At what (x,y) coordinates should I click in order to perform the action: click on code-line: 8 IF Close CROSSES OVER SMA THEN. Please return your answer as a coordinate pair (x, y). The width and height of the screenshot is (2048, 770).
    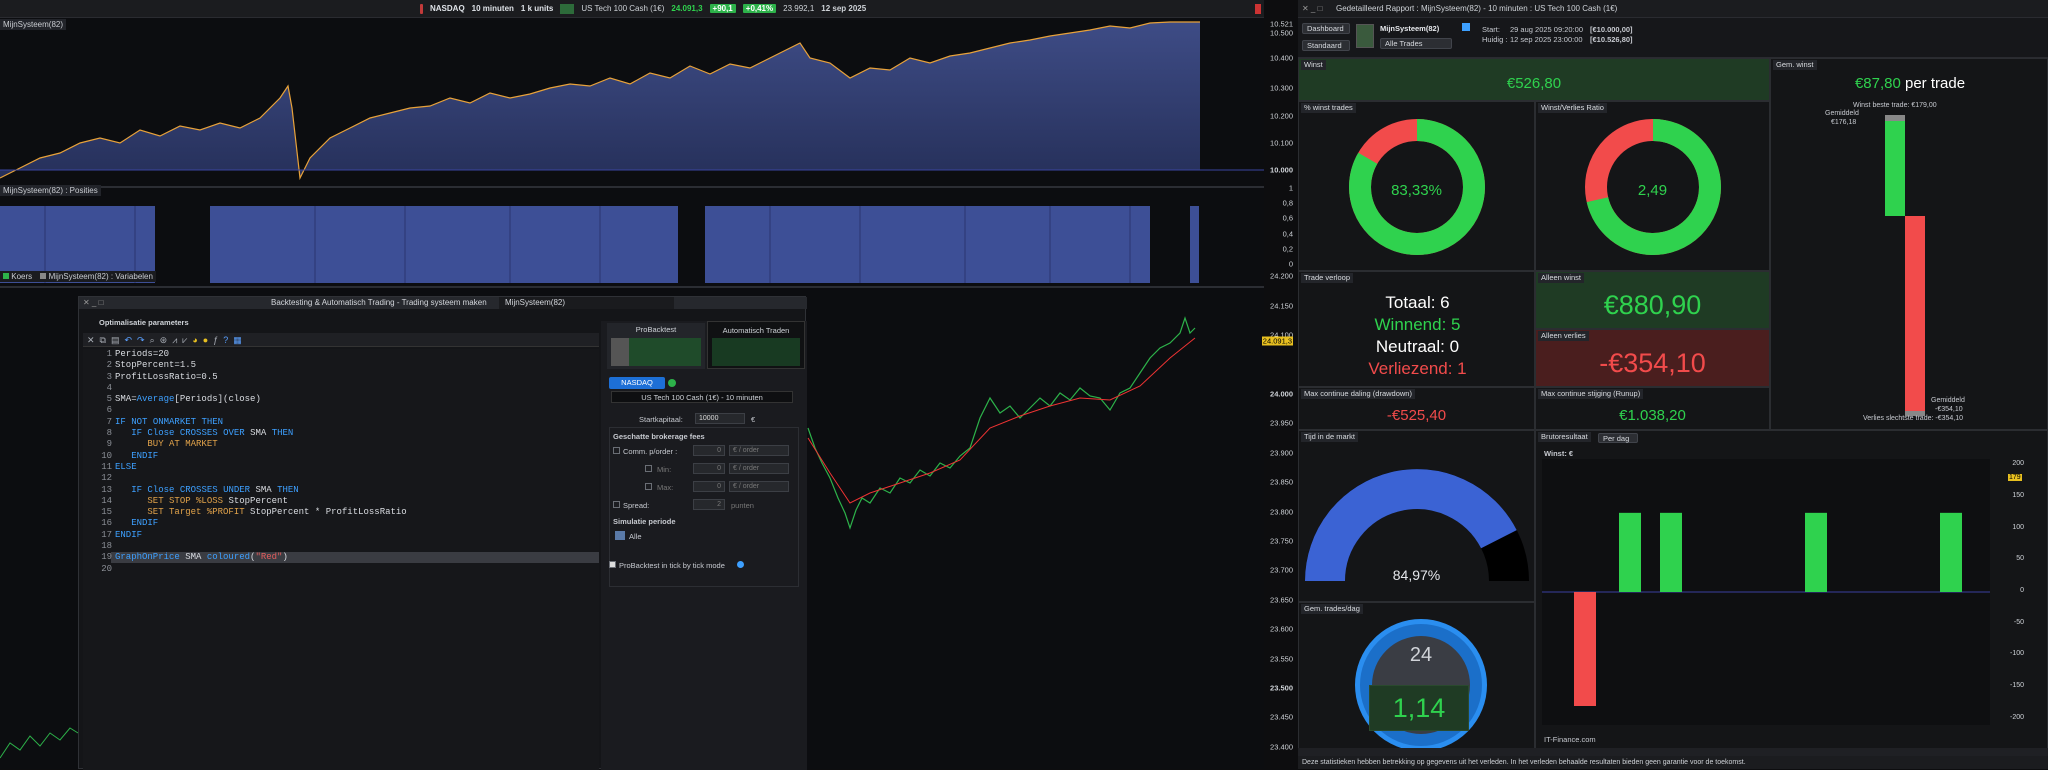
    Looking at the image, I should click on (245, 433).